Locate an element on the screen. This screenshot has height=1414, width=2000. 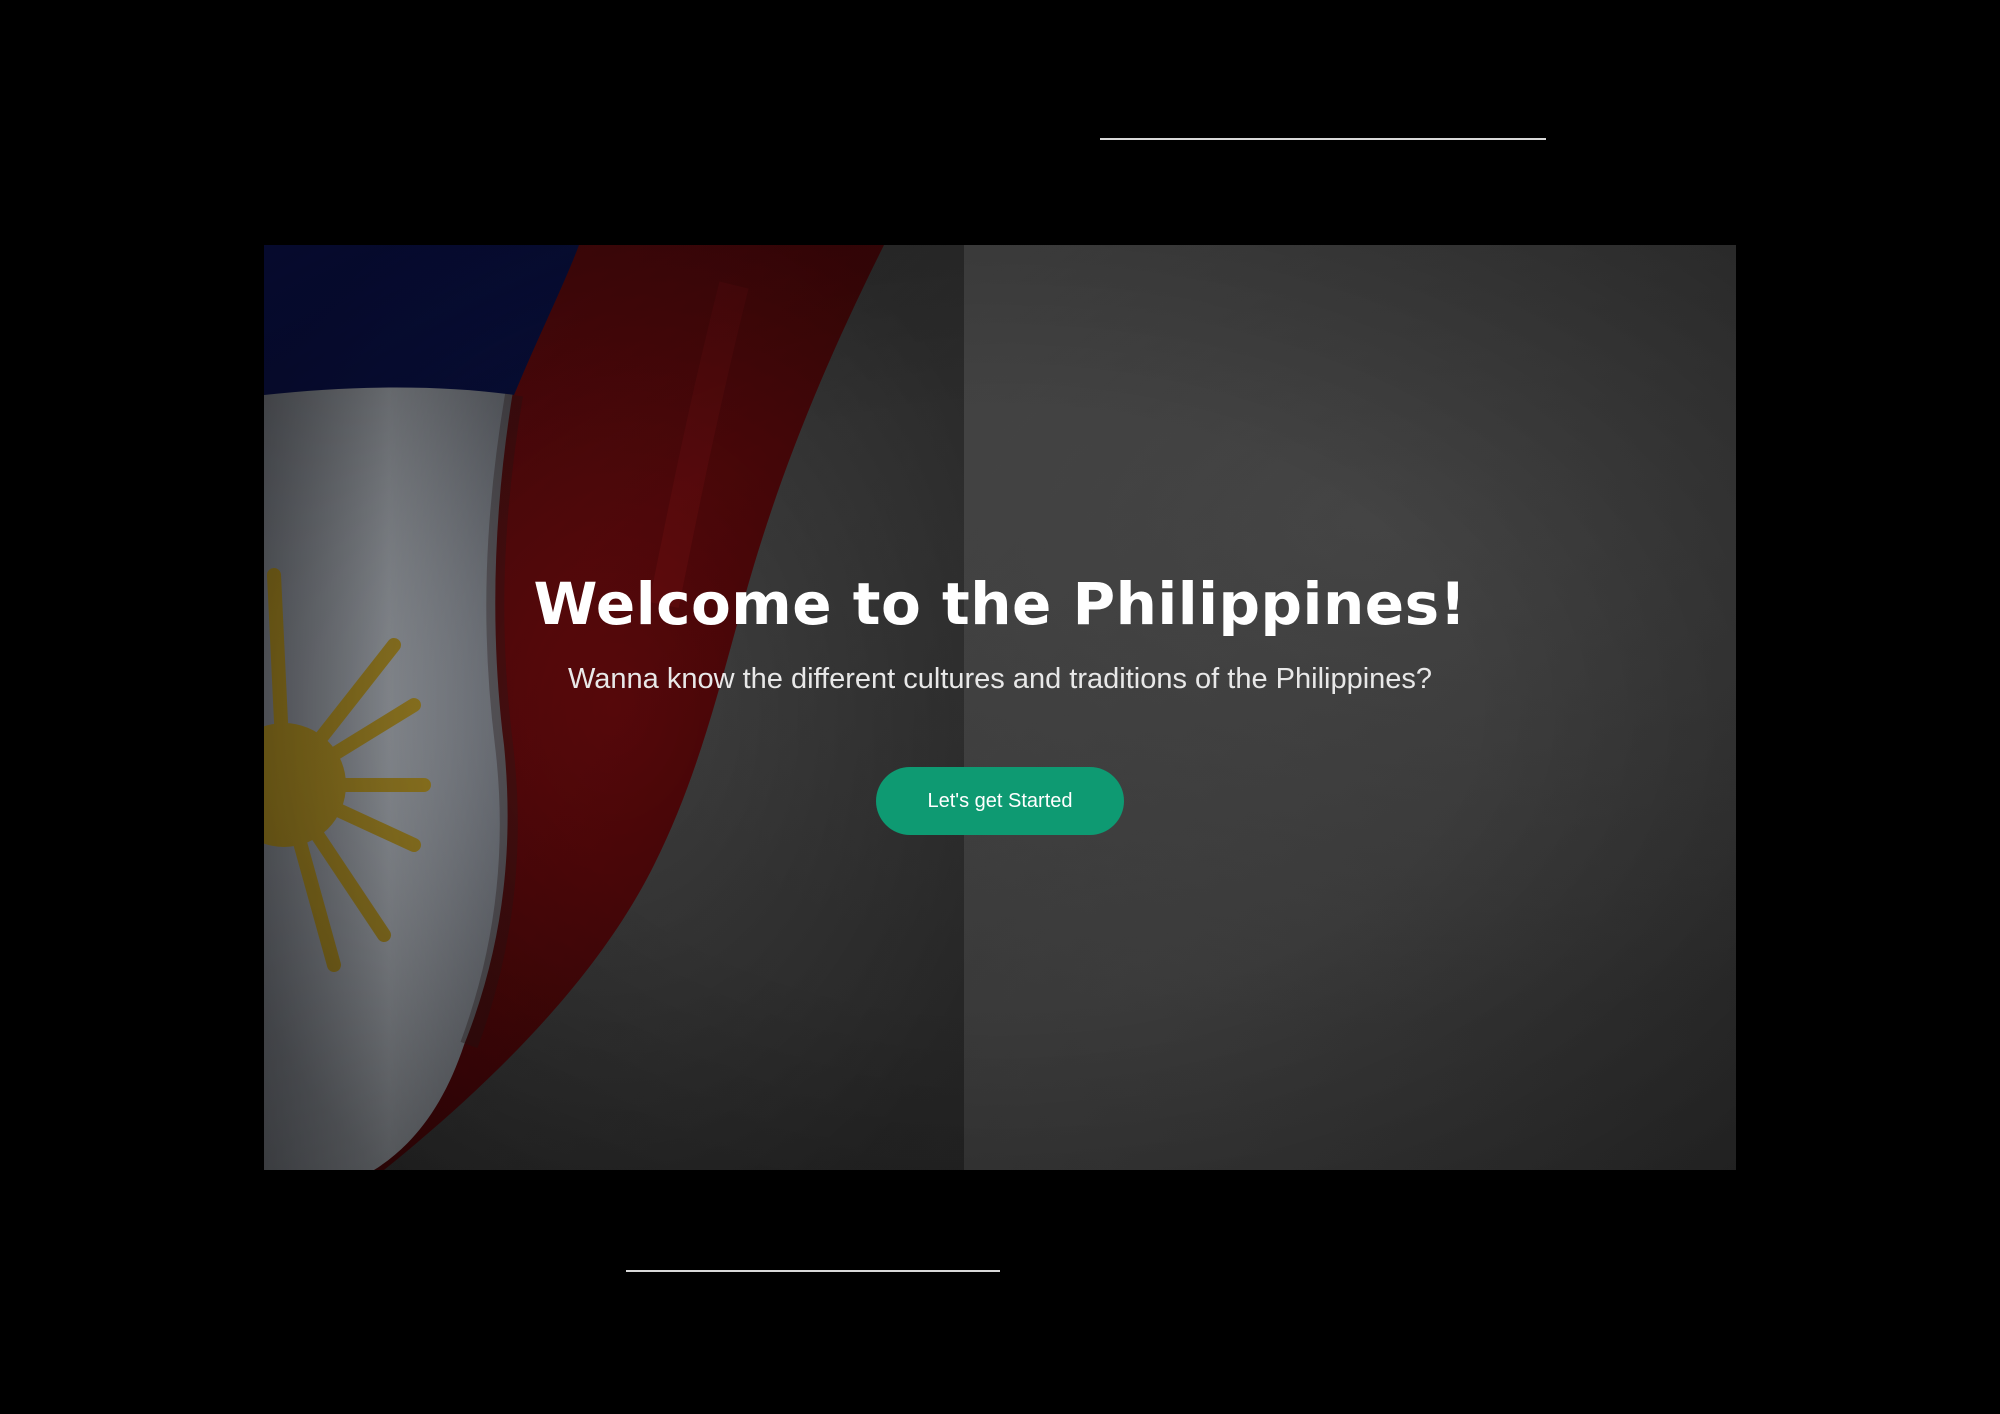
bottom-divider-line is located at coordinates (813, 1271).